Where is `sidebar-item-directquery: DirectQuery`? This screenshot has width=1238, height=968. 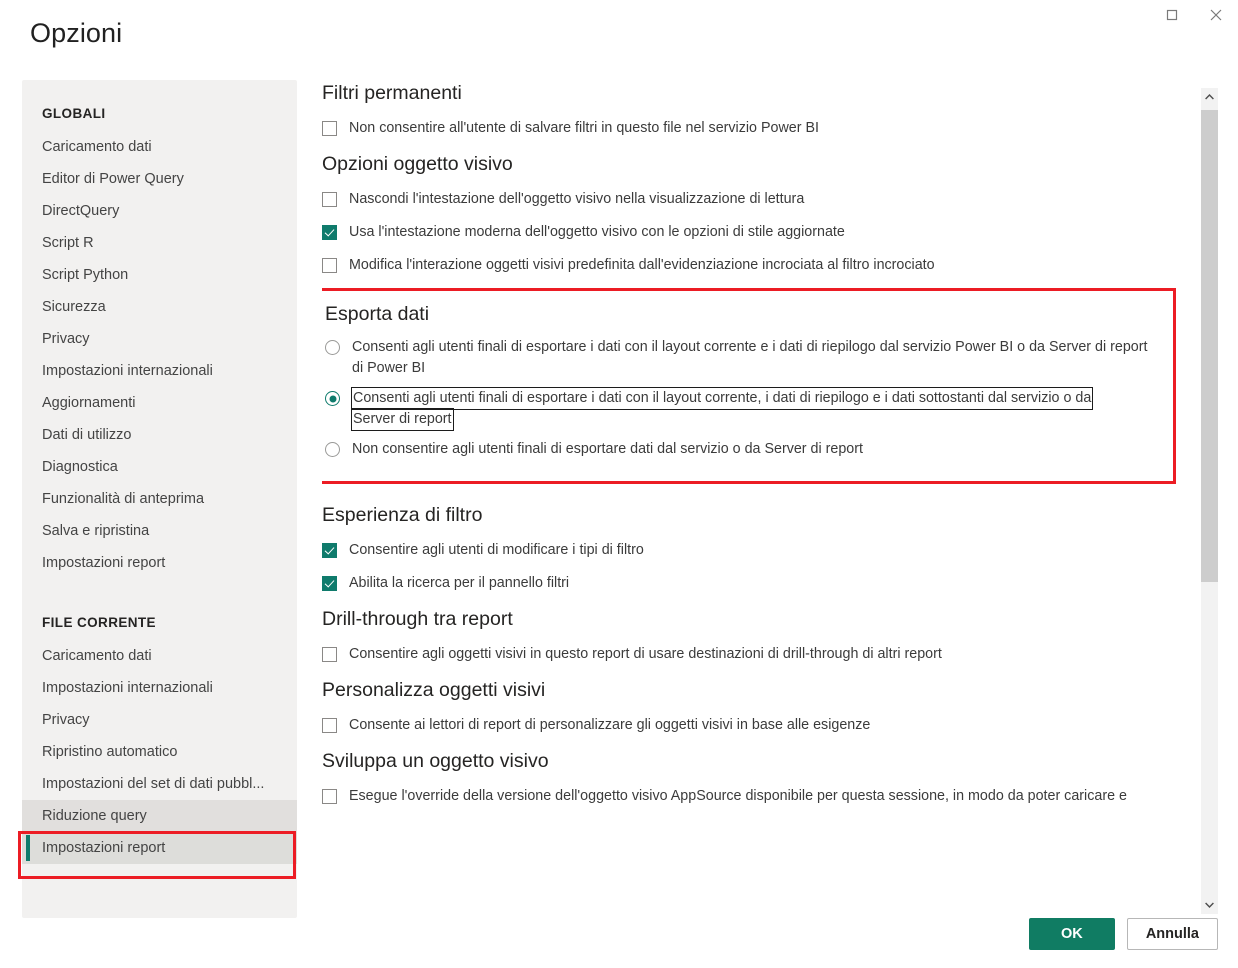
sidebar-item-directquery: DirectQuery is located at coordinates (159, 211).